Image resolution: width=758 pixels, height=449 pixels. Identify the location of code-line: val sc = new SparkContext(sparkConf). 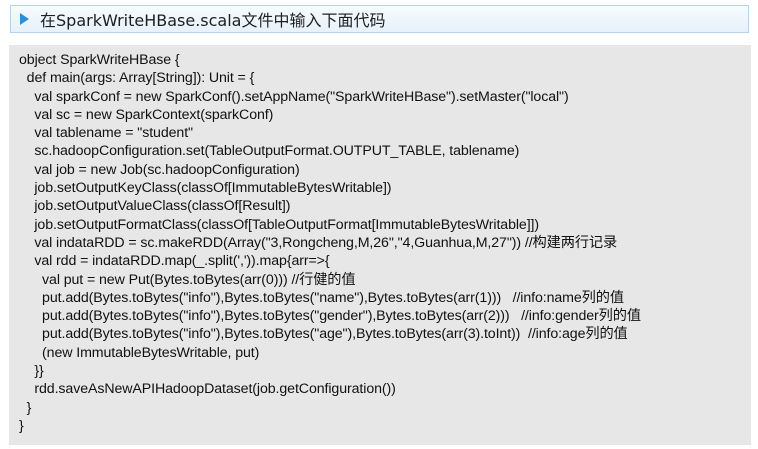
(146, 114).